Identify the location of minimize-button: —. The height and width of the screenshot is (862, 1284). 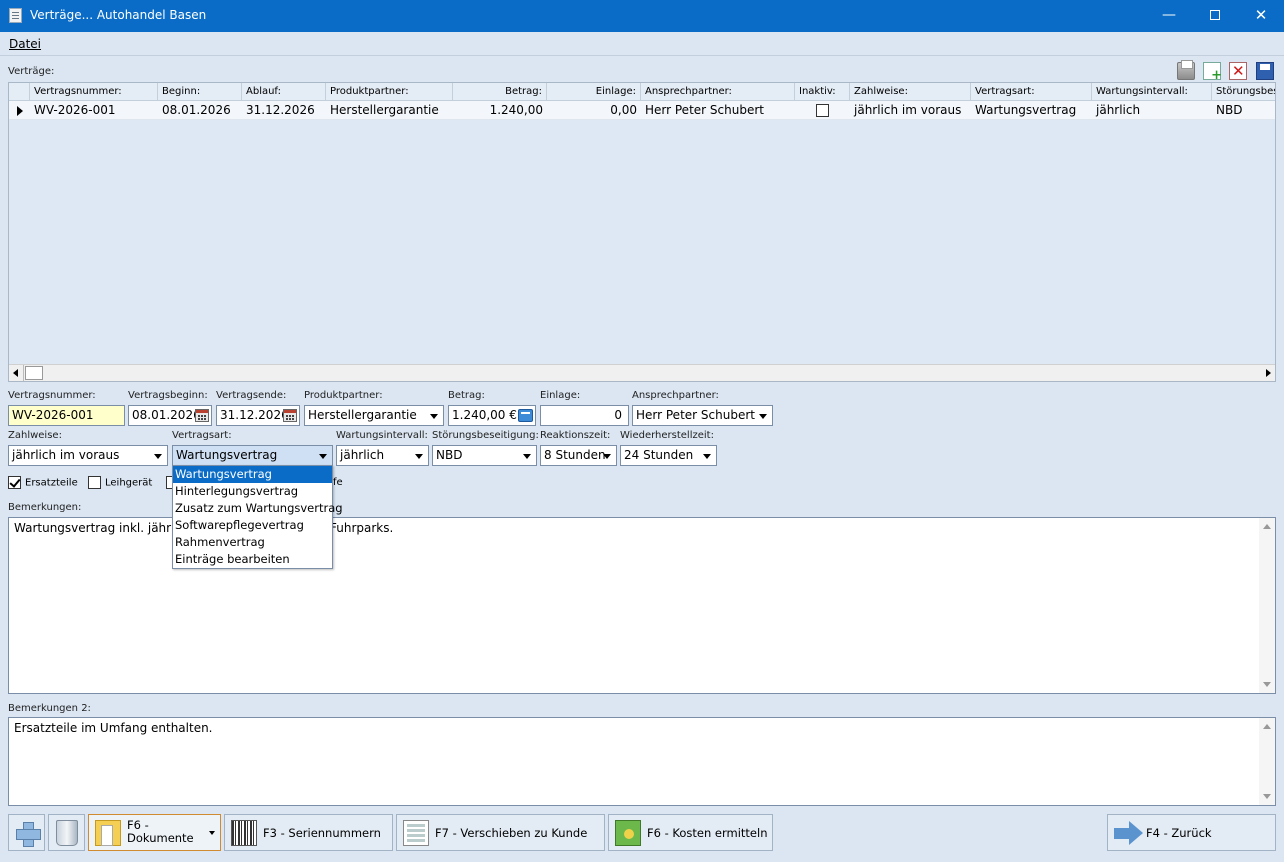
(1169, 16).